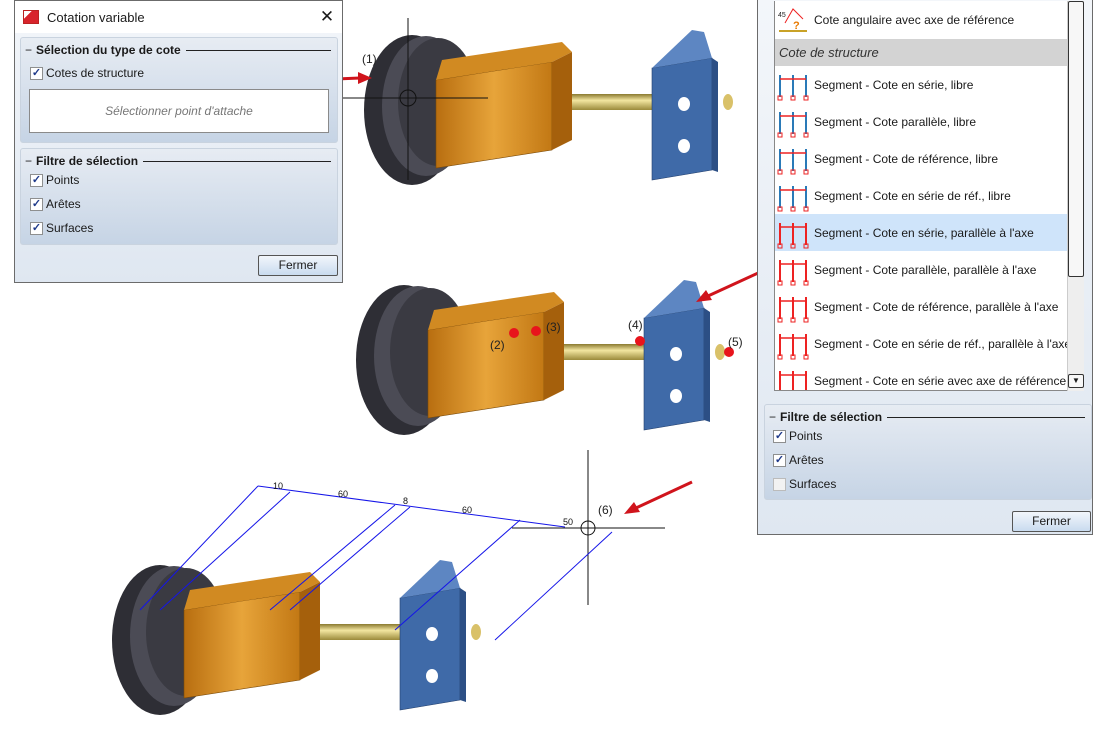 Image resolution: width=1100 pixels, height=733 pixels. Describe the element at coordinates (369, 59) in the screenshot. I see `callout-label-1: (1)` at that location.